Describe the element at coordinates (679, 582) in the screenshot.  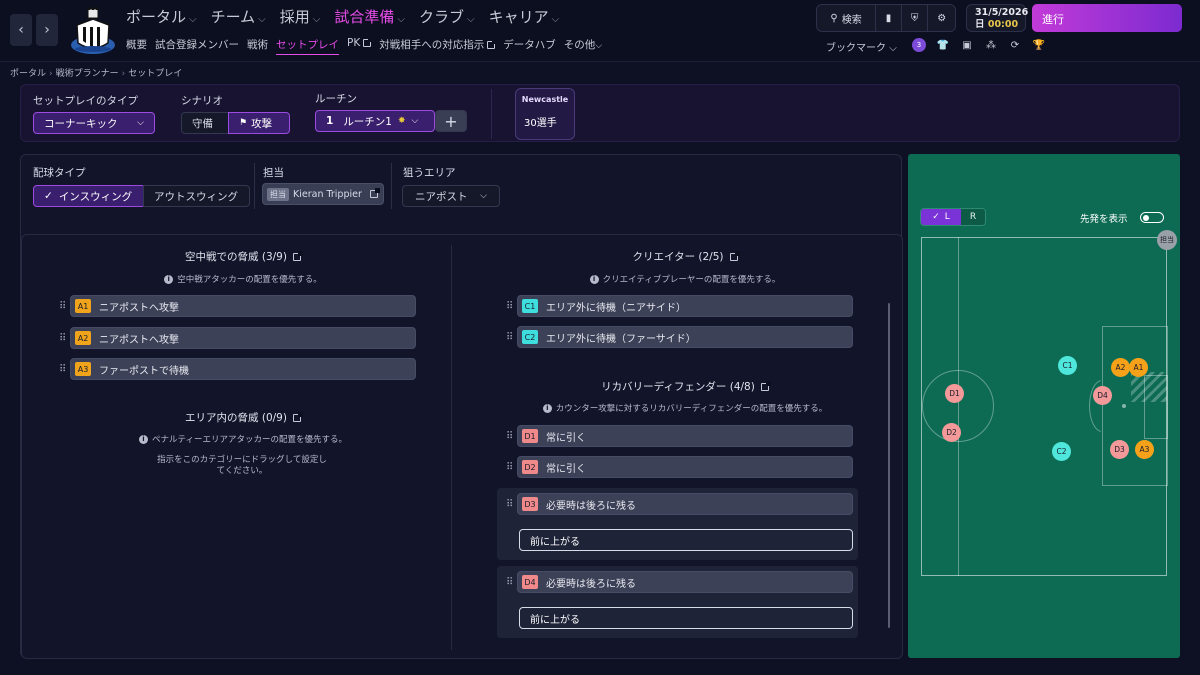
I see `role-row-d4: ⠿ D4 必要時は後ろに残る` at that location.